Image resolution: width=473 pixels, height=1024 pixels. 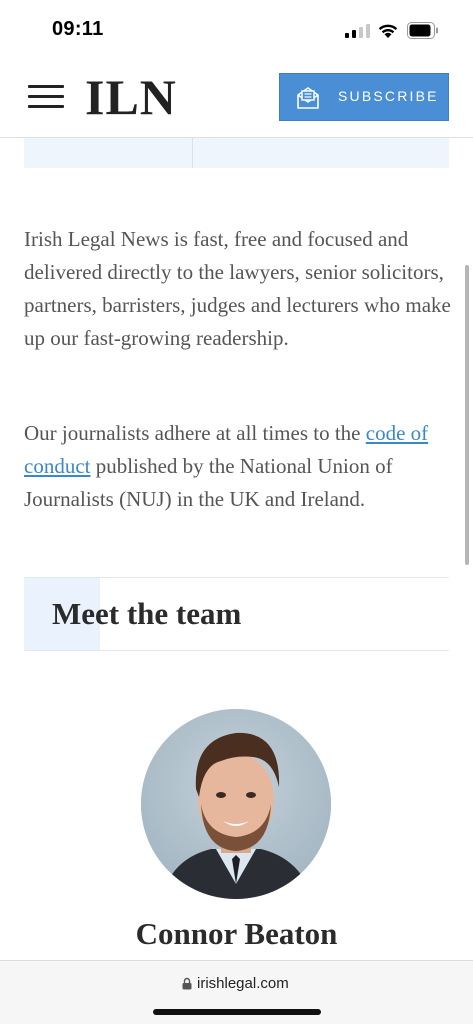 I want to click on team-member-name: Connor Beaton, so click(x=236, y=934).